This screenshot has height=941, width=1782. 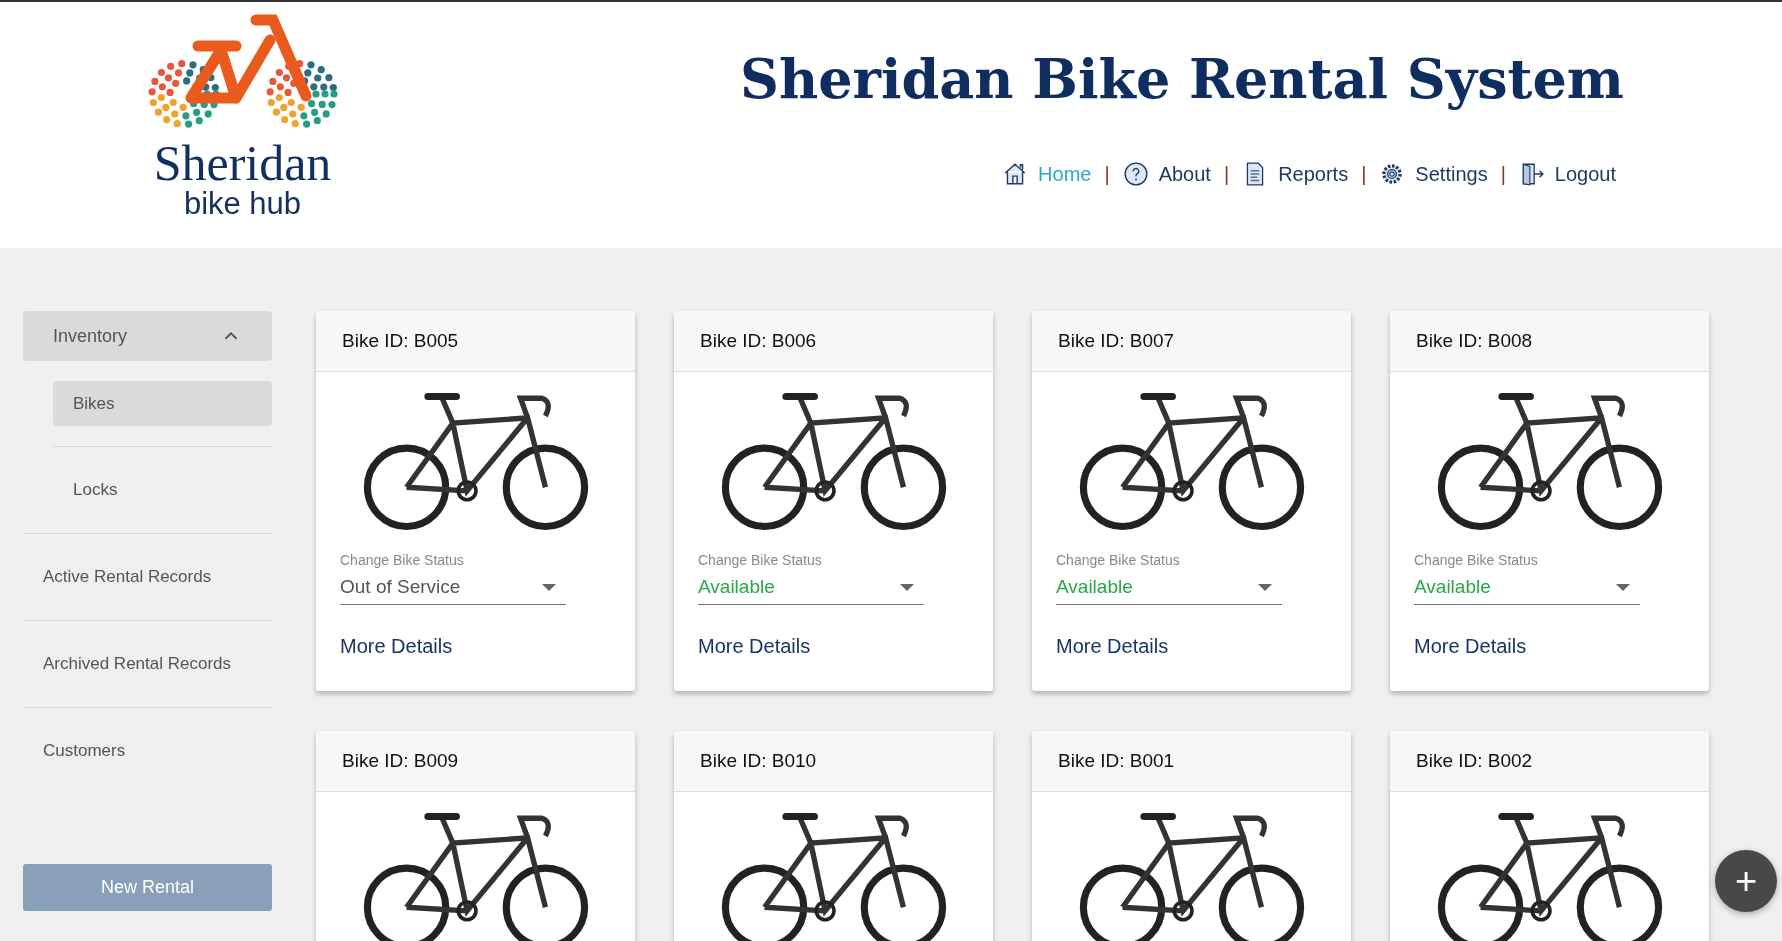 What do you see at coordinates (400, 760) in the screenshot?
I see `card-title: Bike ID: B009` at bounding box center [400, 760].